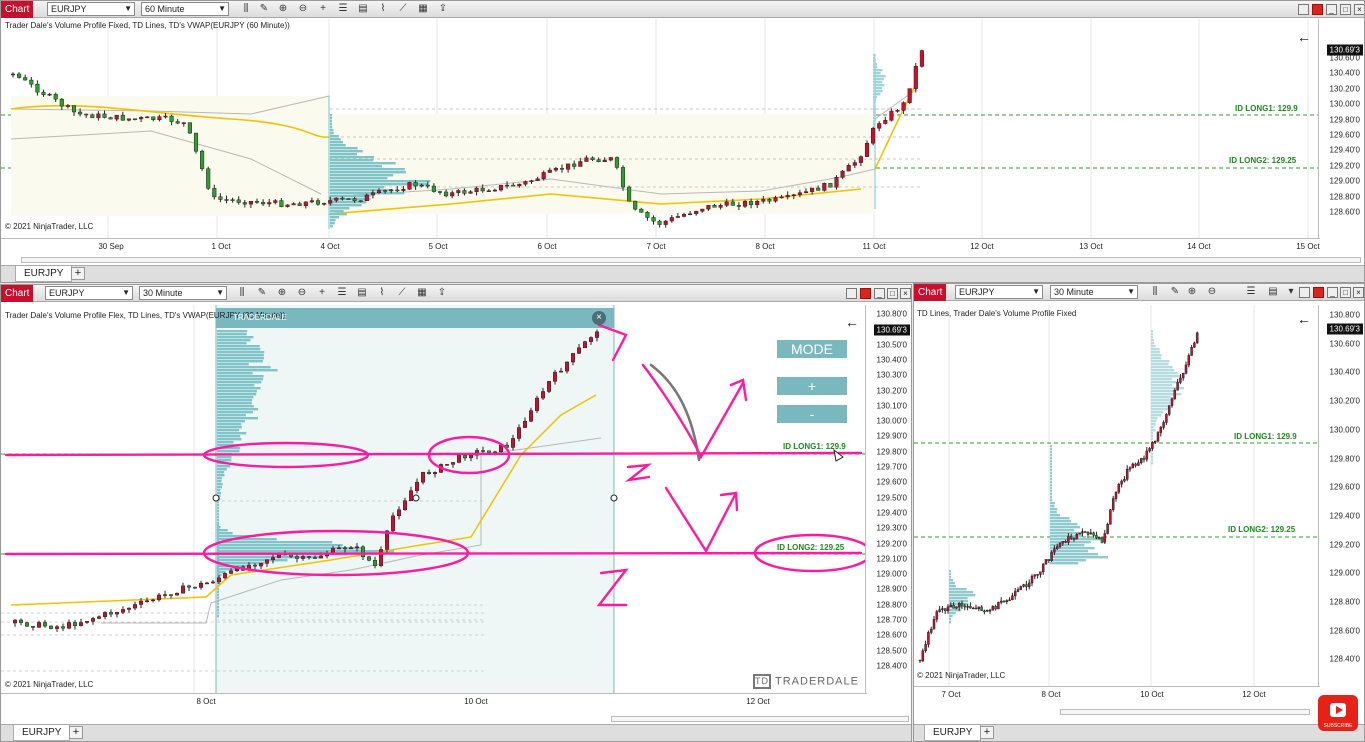  Describe the element at coordinates (599, 318) in the screenshot. I see `panel-close-icon: ×` at that location.